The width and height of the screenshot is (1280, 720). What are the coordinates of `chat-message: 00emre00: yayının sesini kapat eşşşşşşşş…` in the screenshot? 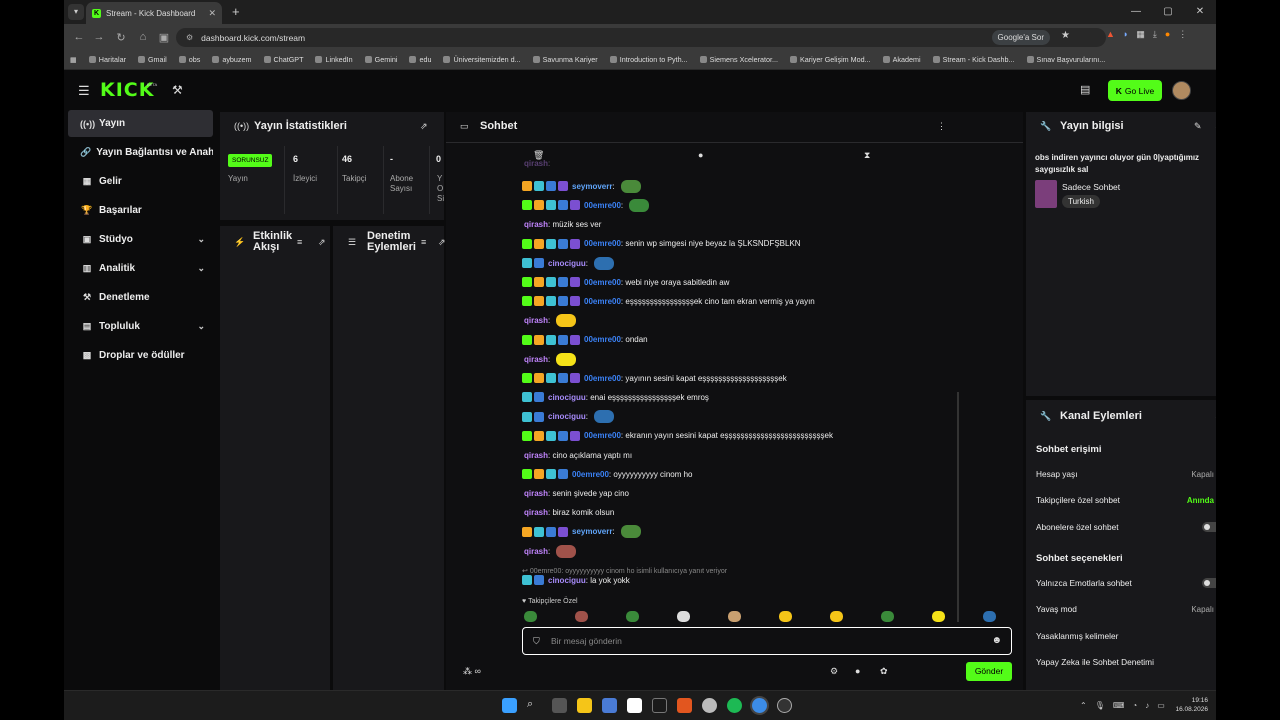 It's located at (654, 378).